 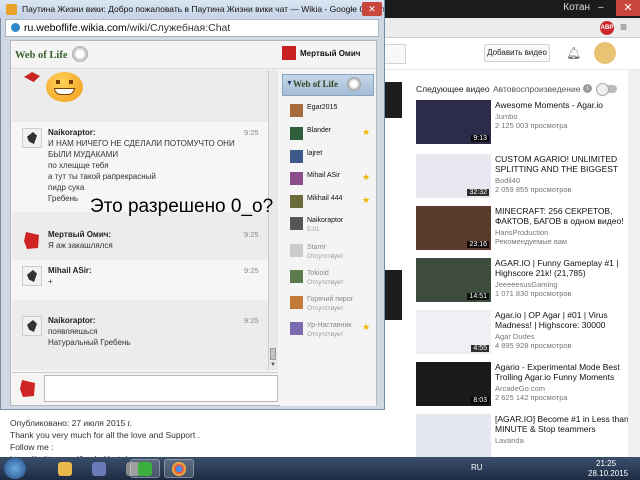 I want to click on popup-close-button: ✕, so click(x=372, y=9).